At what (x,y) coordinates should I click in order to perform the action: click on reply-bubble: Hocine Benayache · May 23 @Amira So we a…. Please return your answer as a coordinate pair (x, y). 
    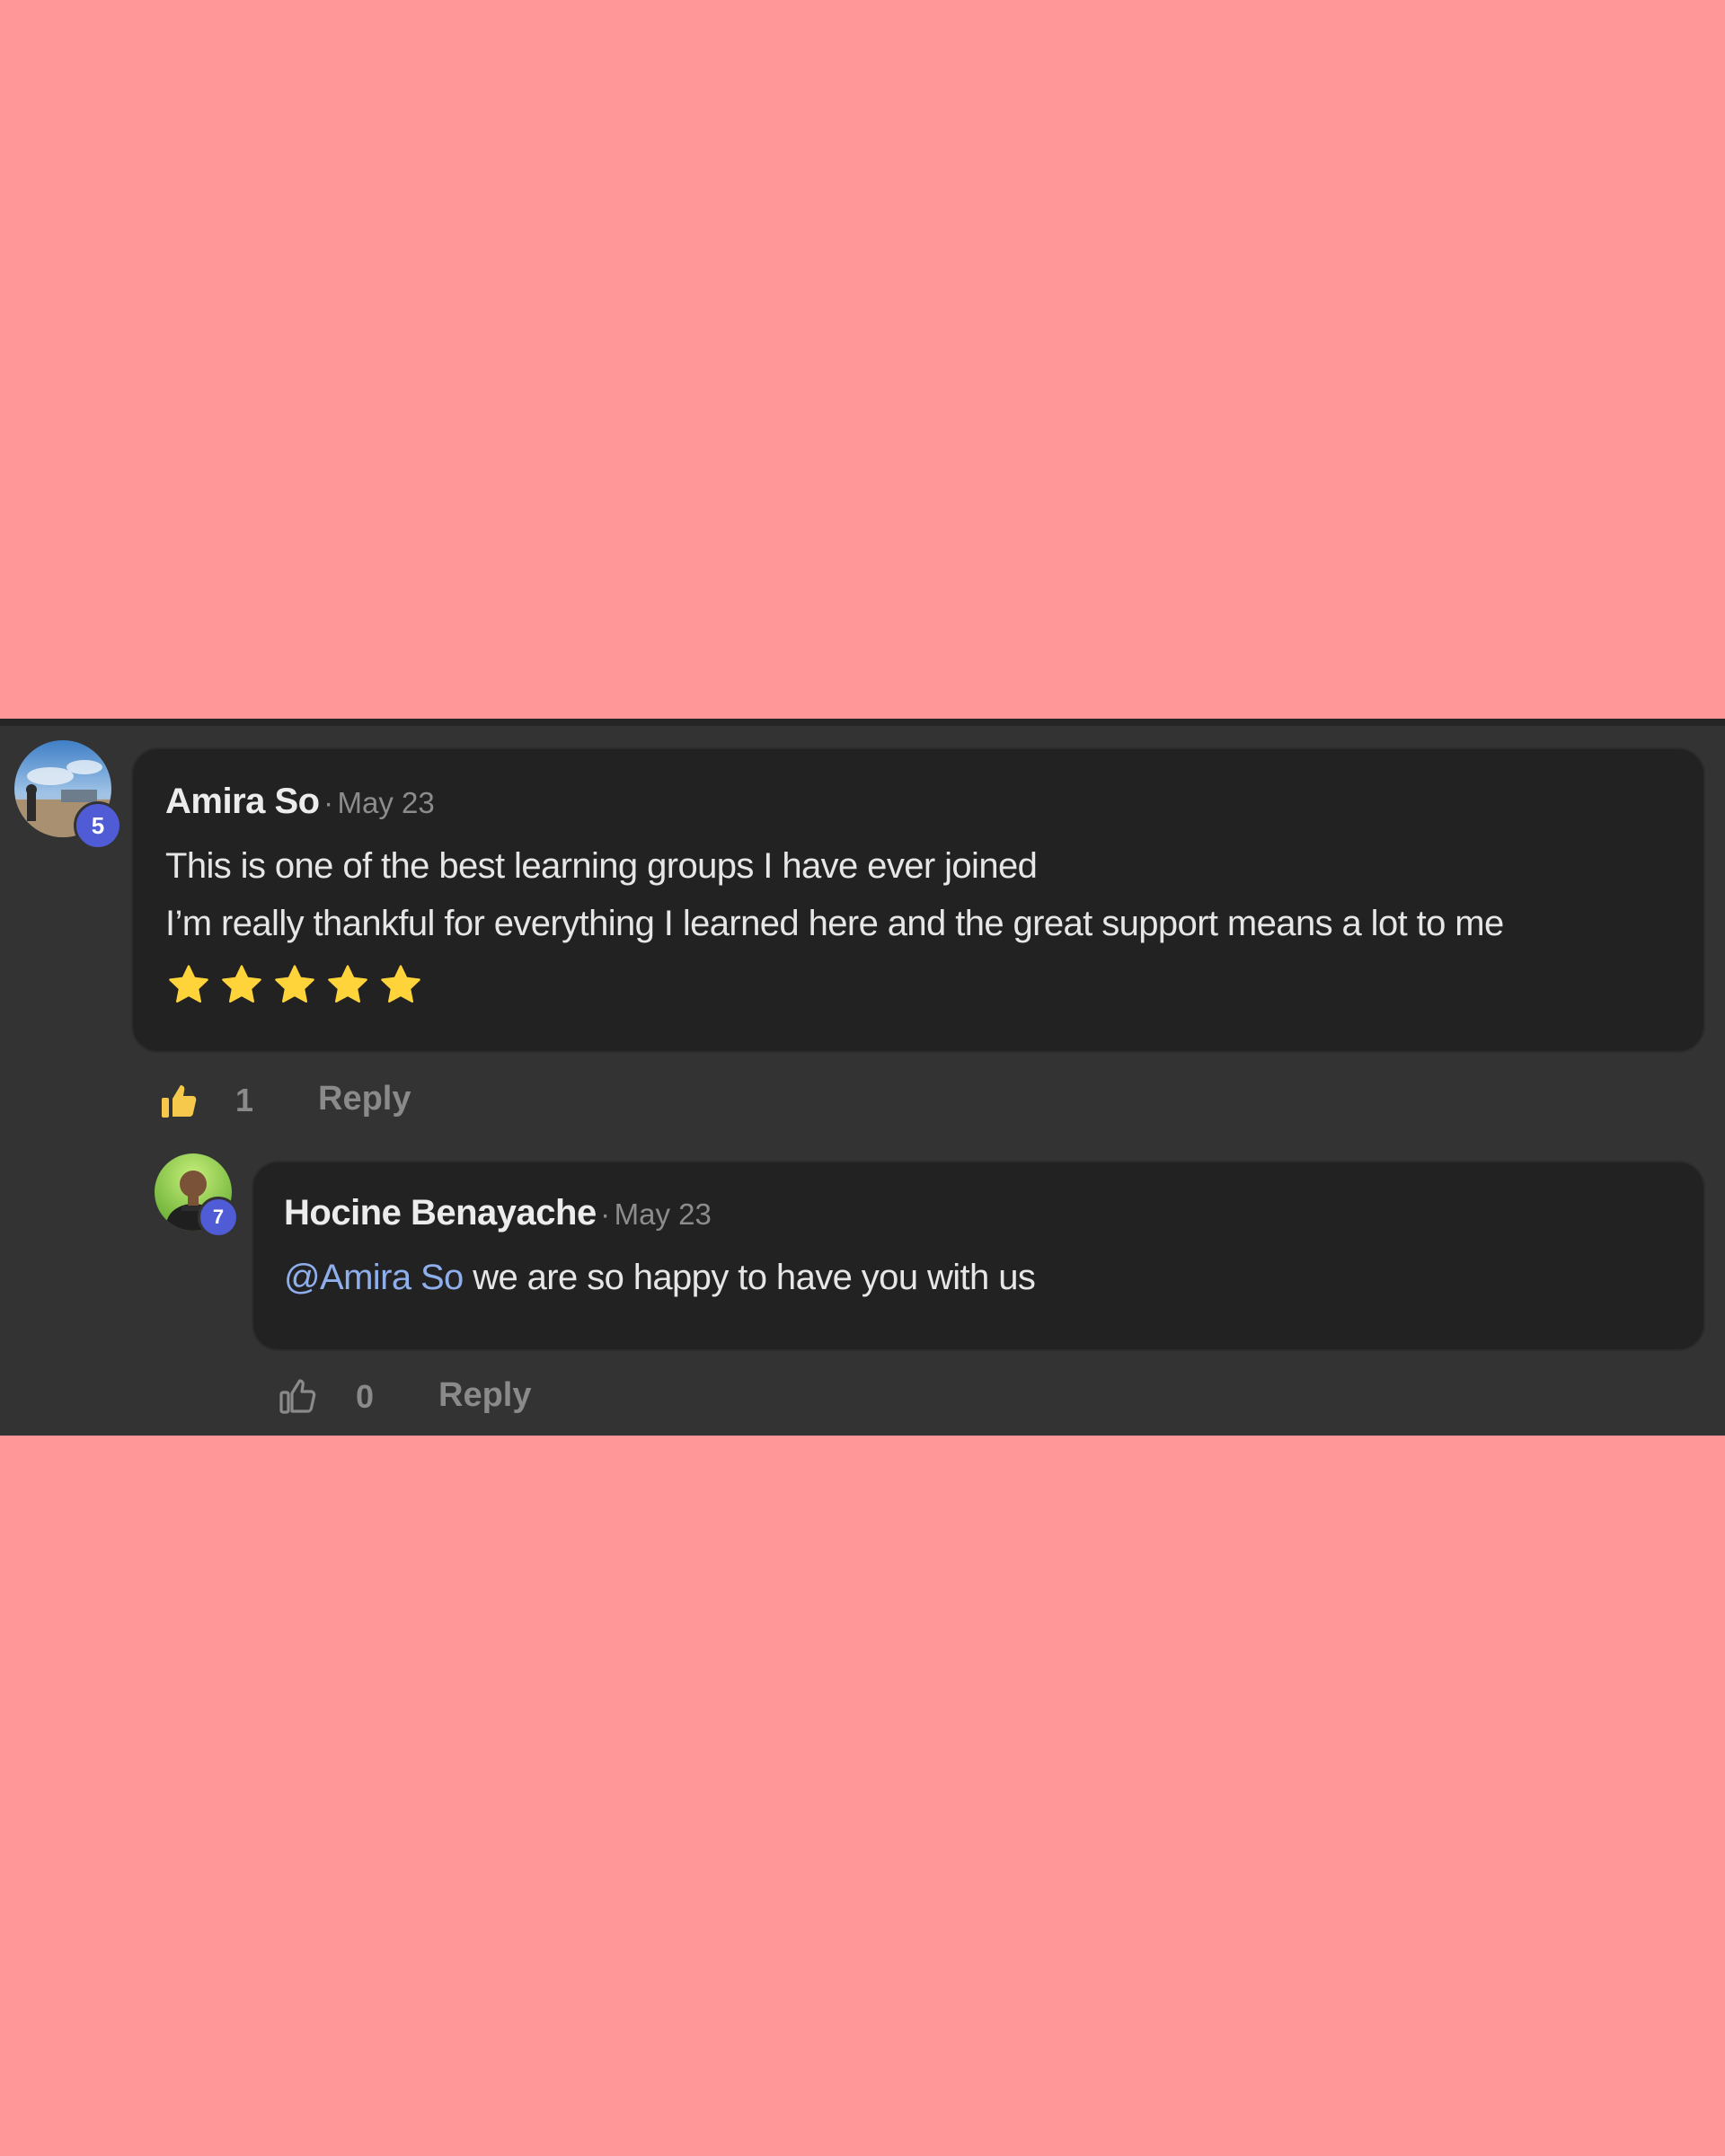
    Looking at the image, I should click on (978, 1256).